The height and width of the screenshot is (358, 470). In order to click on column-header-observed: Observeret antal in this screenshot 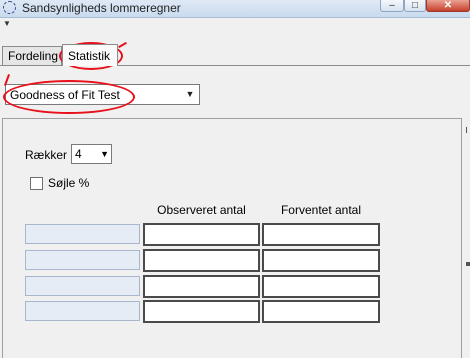, I will do `click(201, 210)`.